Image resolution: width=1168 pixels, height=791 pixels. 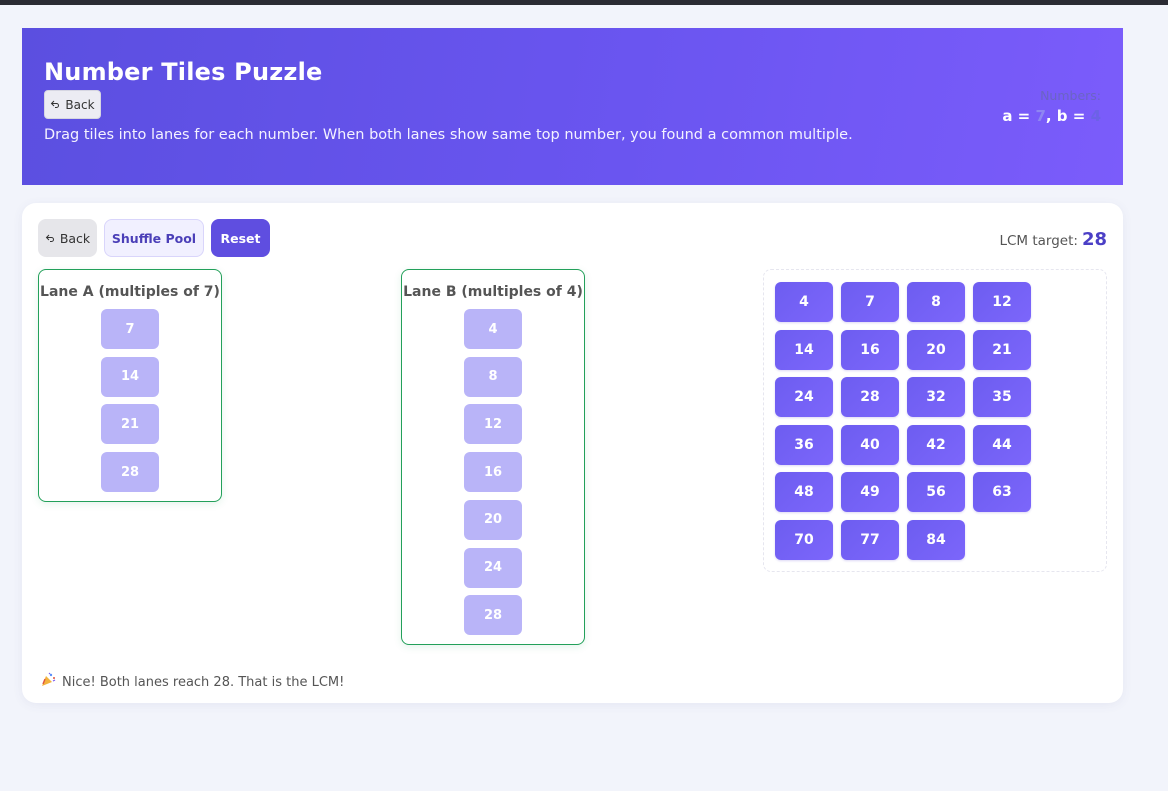 I want to click on shuffle-pool-button: Shuffle Pool, so click(x=154, y=238).